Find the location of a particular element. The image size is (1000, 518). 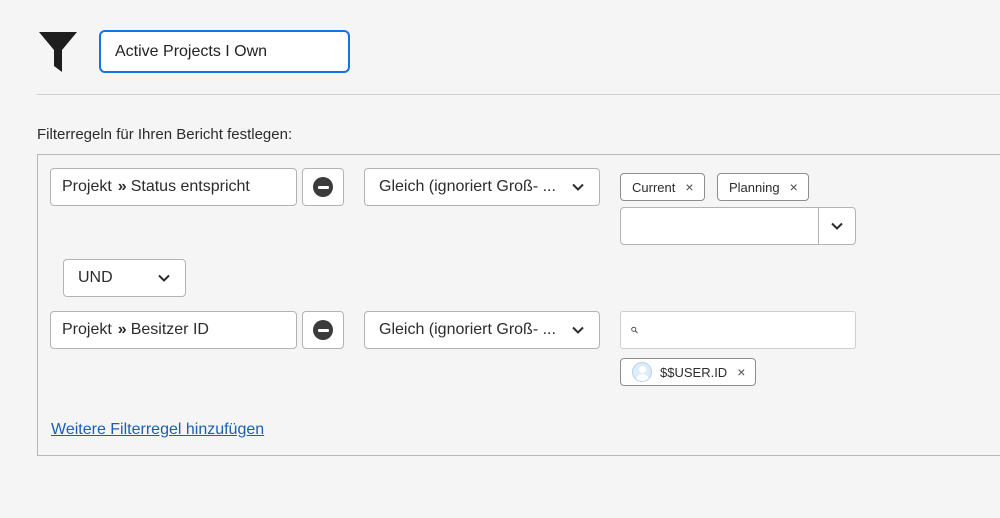

rule2-value-tag-user: $$USER.ID × is located at coordinates (688, 372).